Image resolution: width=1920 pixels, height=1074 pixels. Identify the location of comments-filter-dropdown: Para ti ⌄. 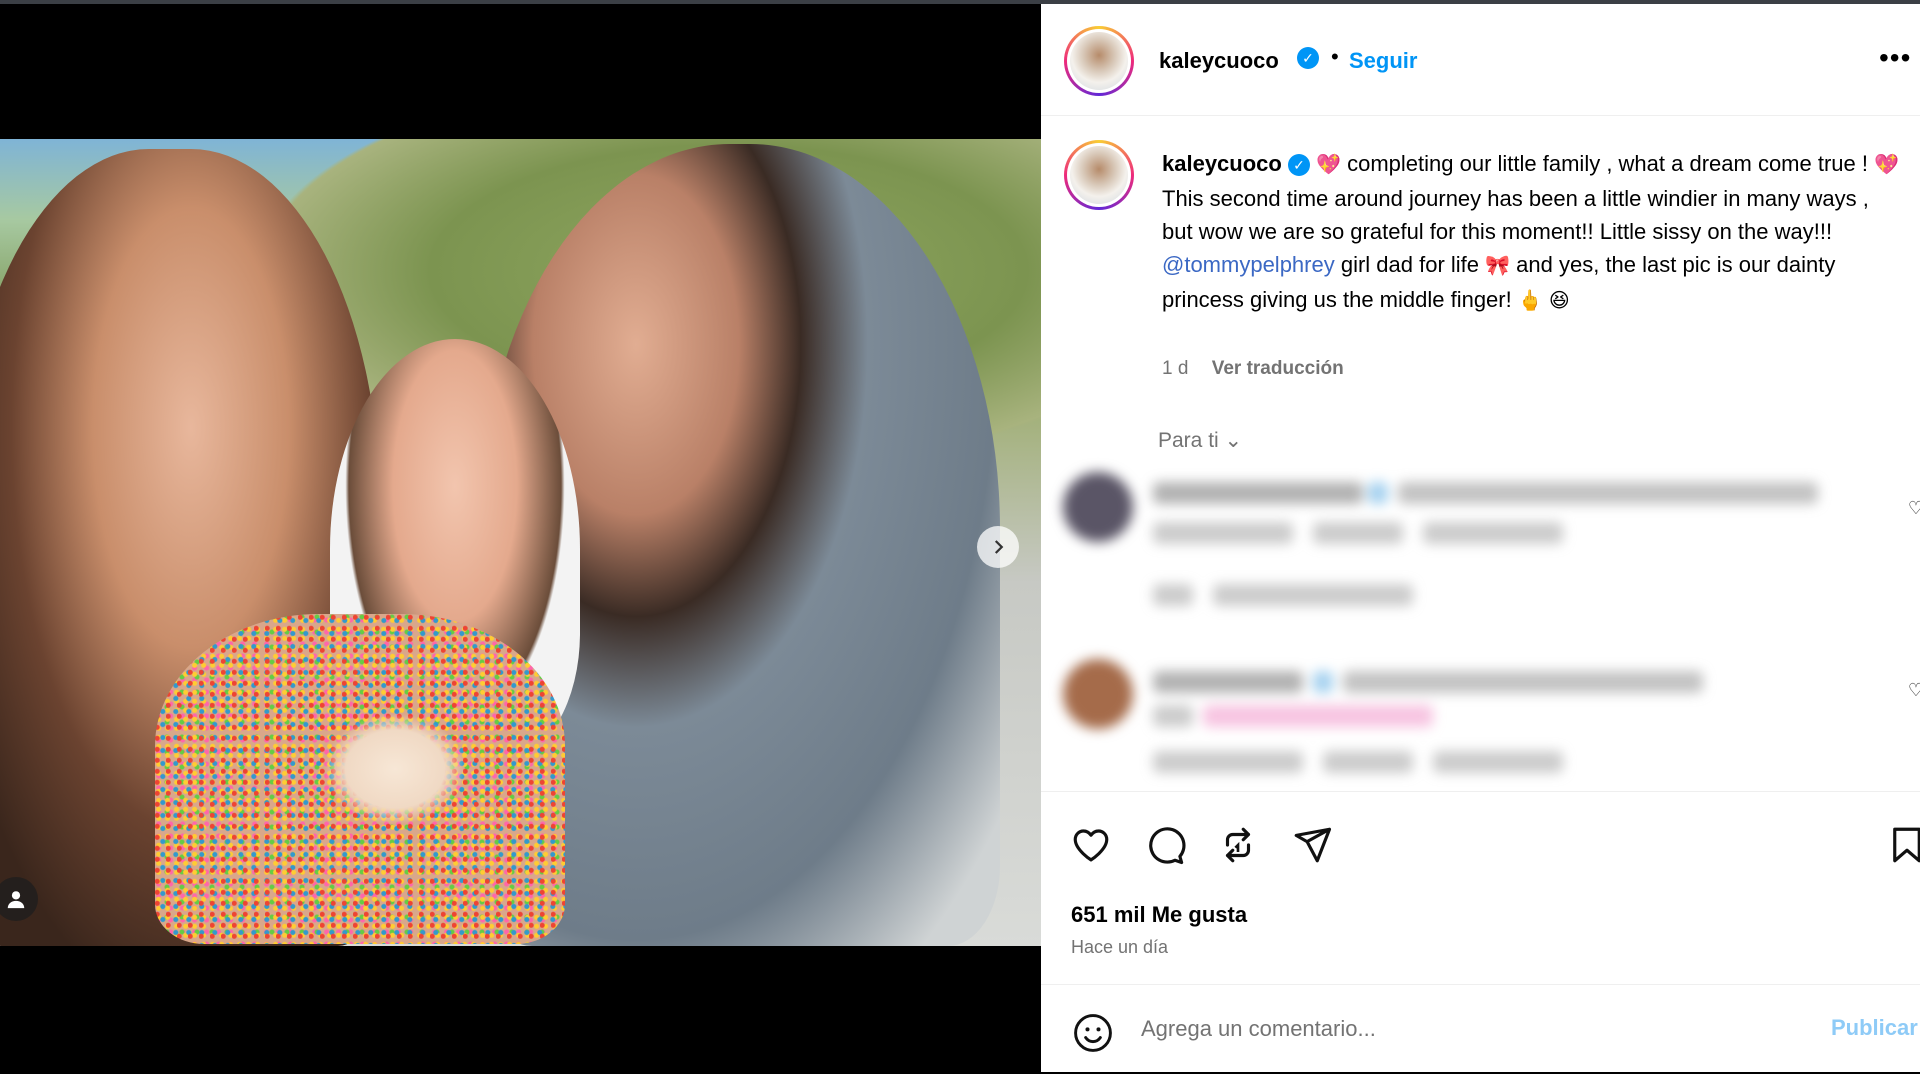
(1200, 440).